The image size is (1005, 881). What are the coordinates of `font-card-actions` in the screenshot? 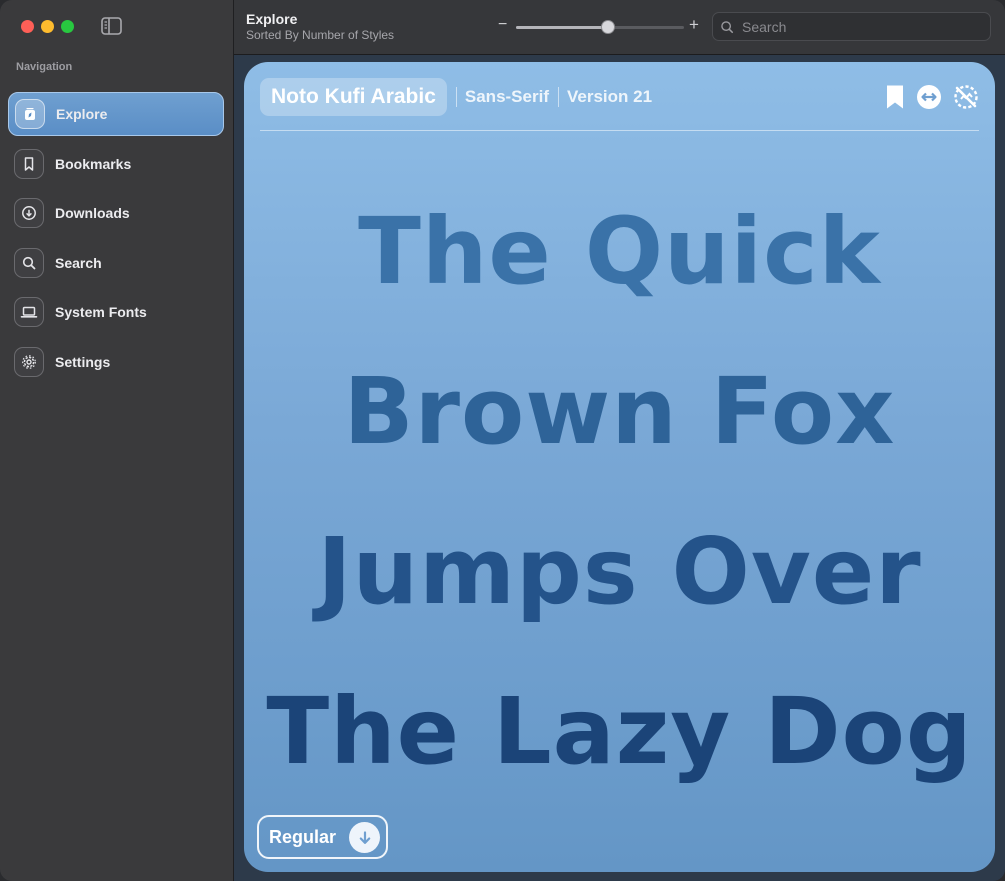 It's located at (932, 97).